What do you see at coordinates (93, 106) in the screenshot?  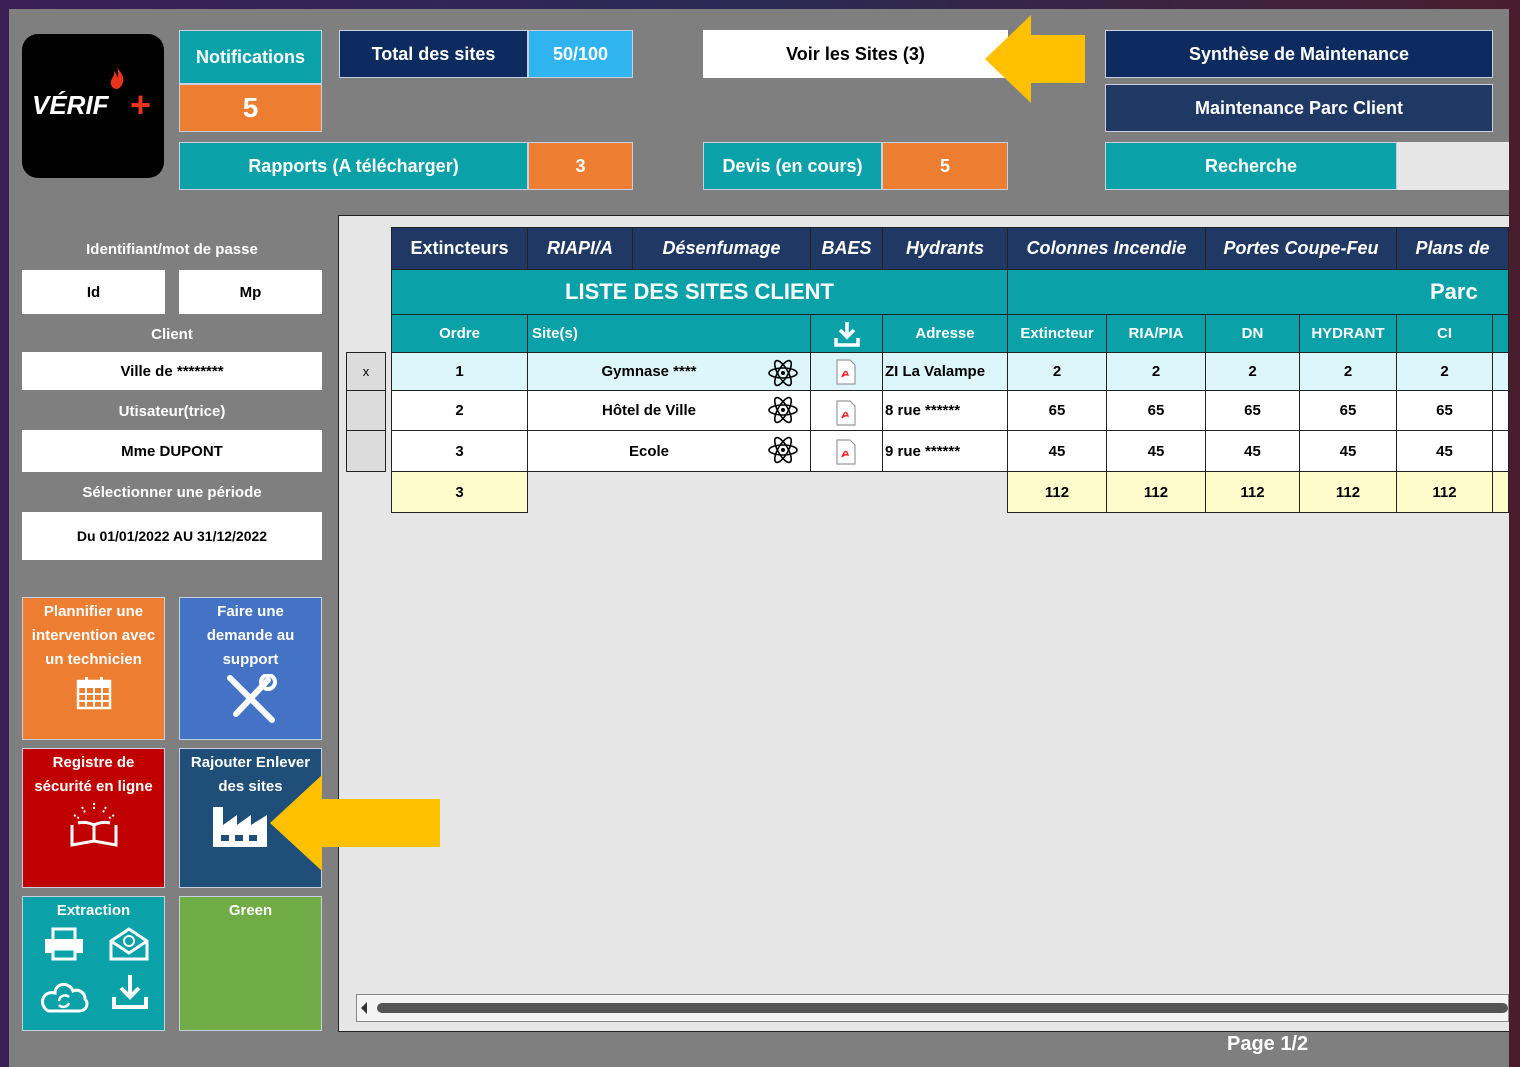 I see `verif-logo: VÉRIF +` at bounding box center [93, 106].